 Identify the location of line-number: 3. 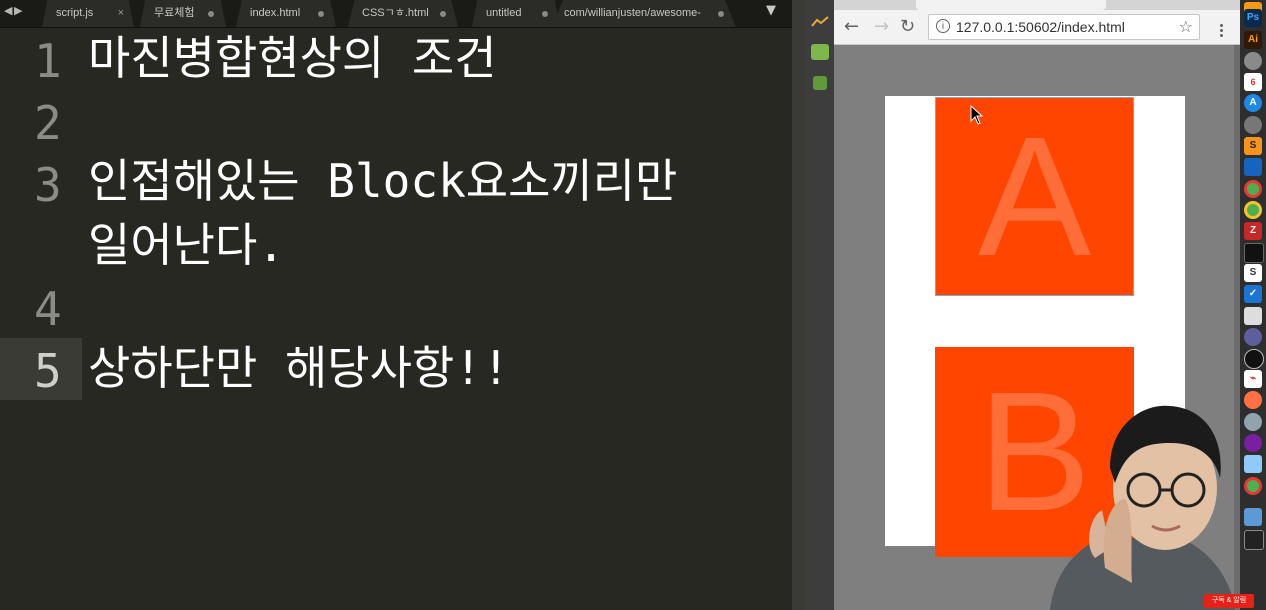
(48, 185).